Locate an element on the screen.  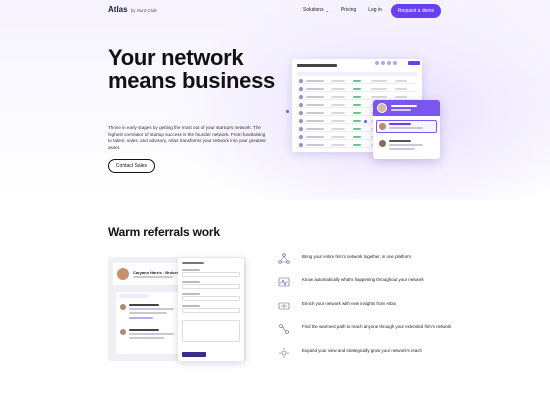
nav-link-login: Log in is located at coordinates (375, 10).